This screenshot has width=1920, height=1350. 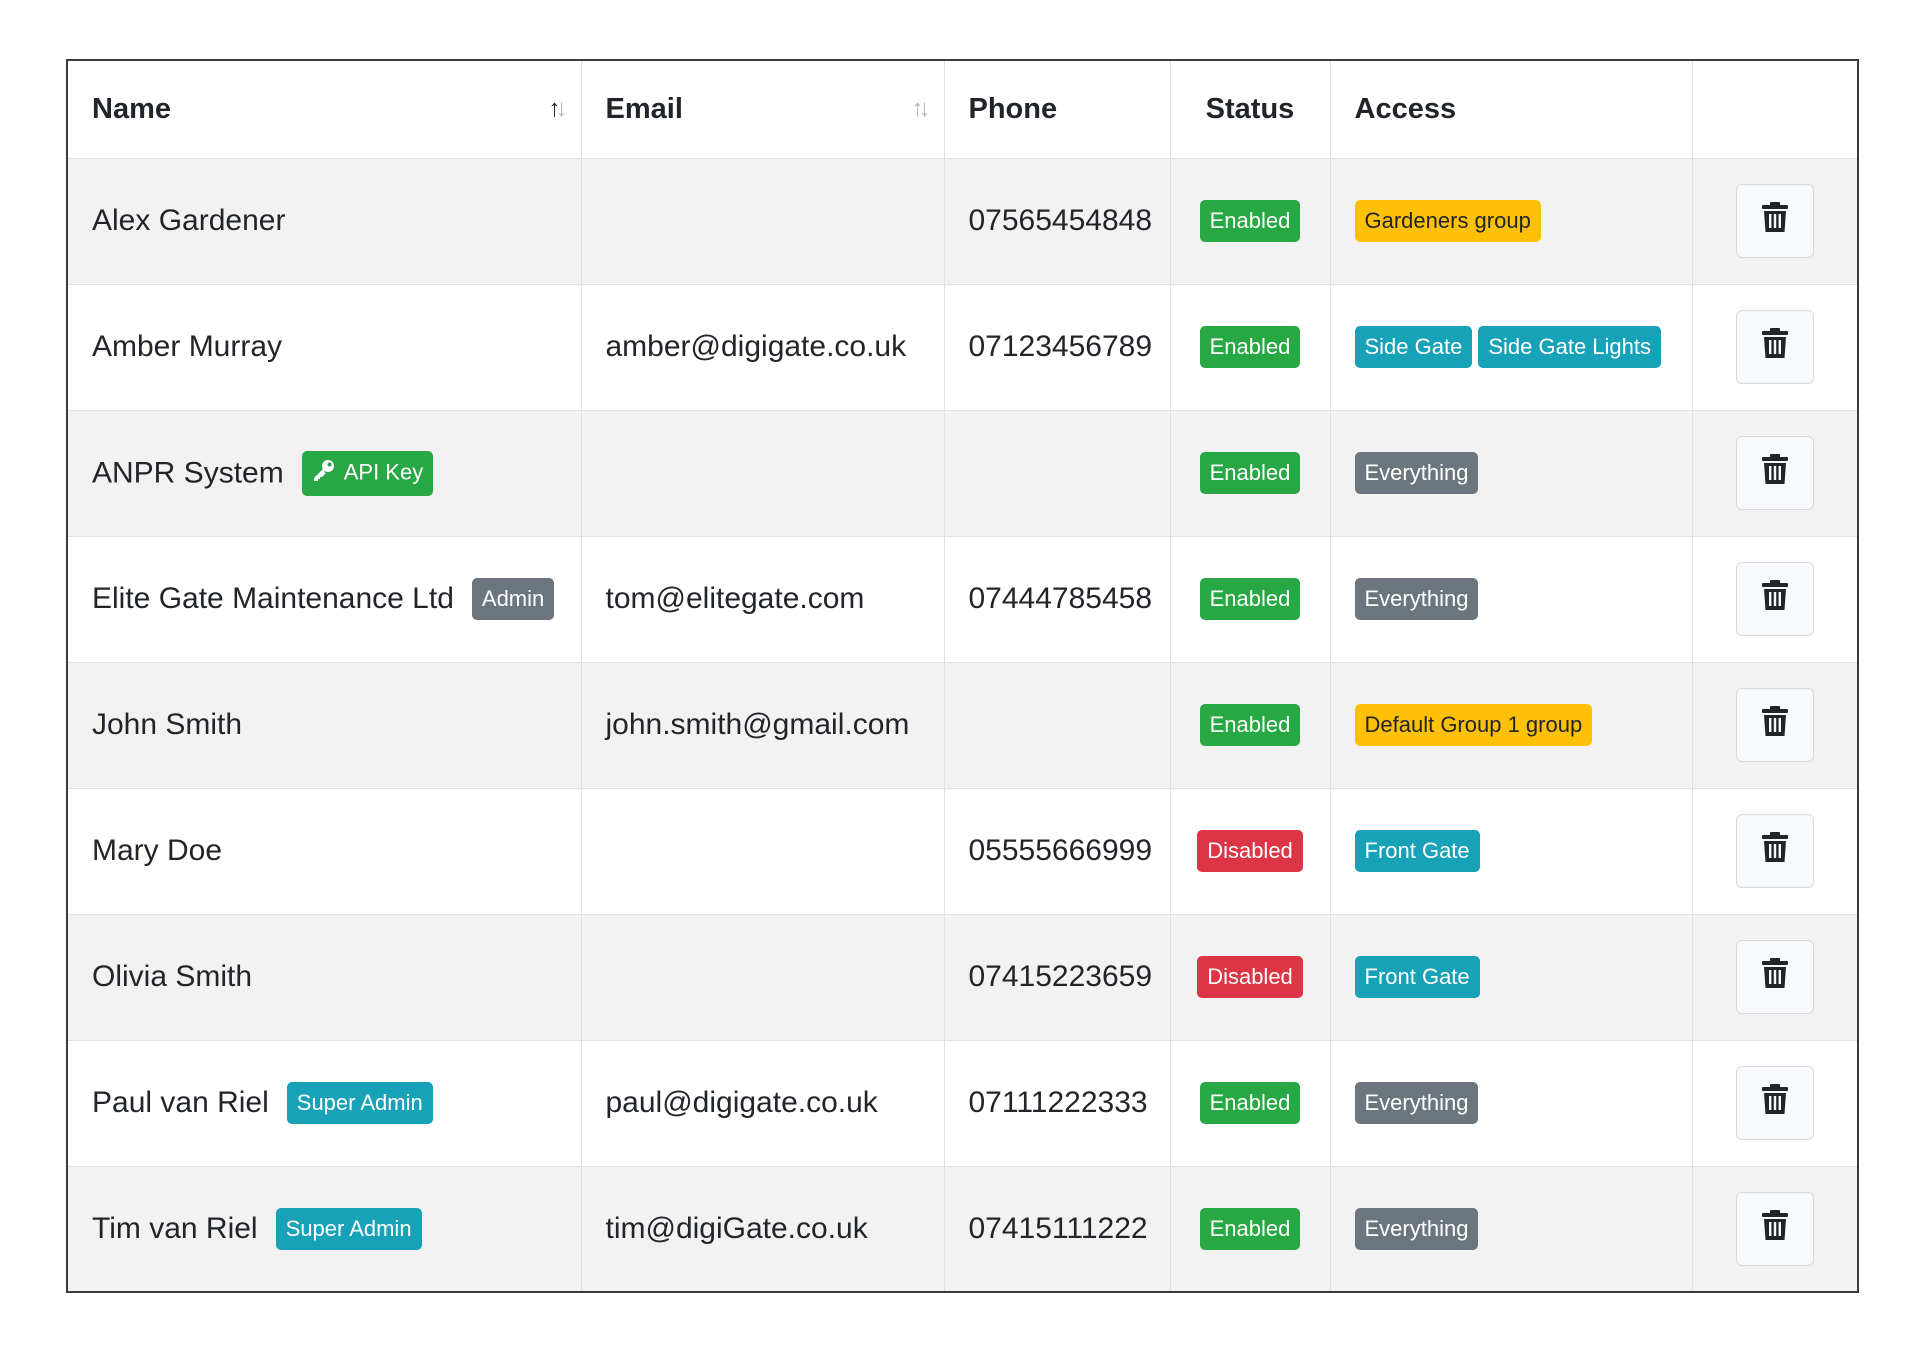 I want to click on cell-phone: 07444785458, so click(x=1057, y=599).